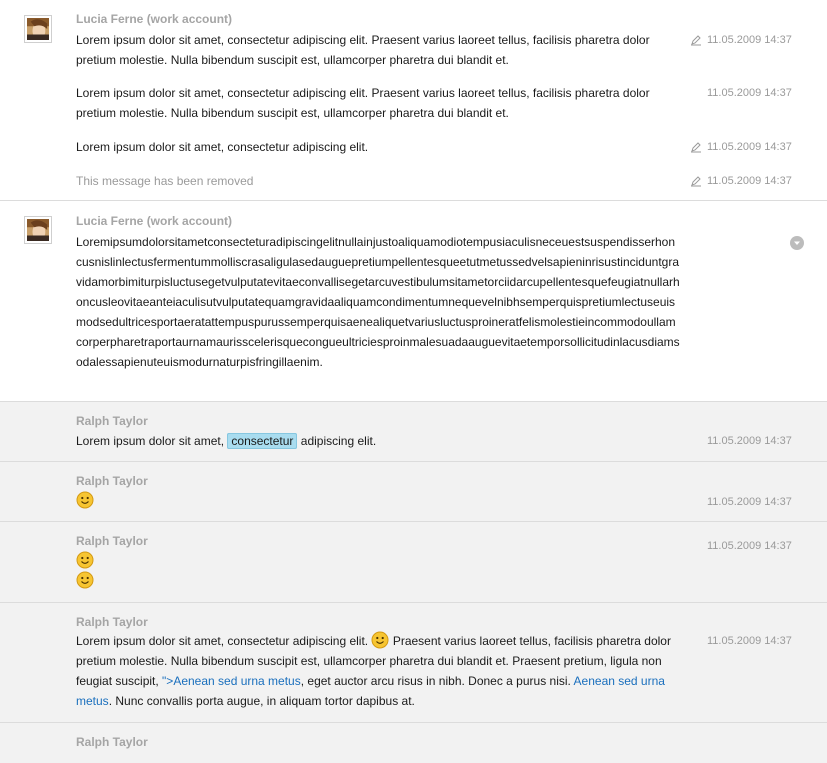 This screenshot has height=763, width=827. What do you see at coordinates (231, 681) in the screenshot?
I see `message-link: ">Aenean sed urna metus` at bounding box center [231, 681].